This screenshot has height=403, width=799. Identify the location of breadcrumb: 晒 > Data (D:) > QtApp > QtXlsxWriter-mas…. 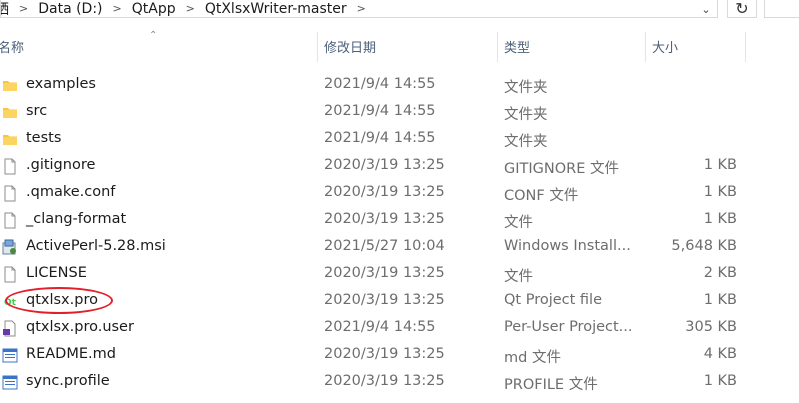
(359, 9).